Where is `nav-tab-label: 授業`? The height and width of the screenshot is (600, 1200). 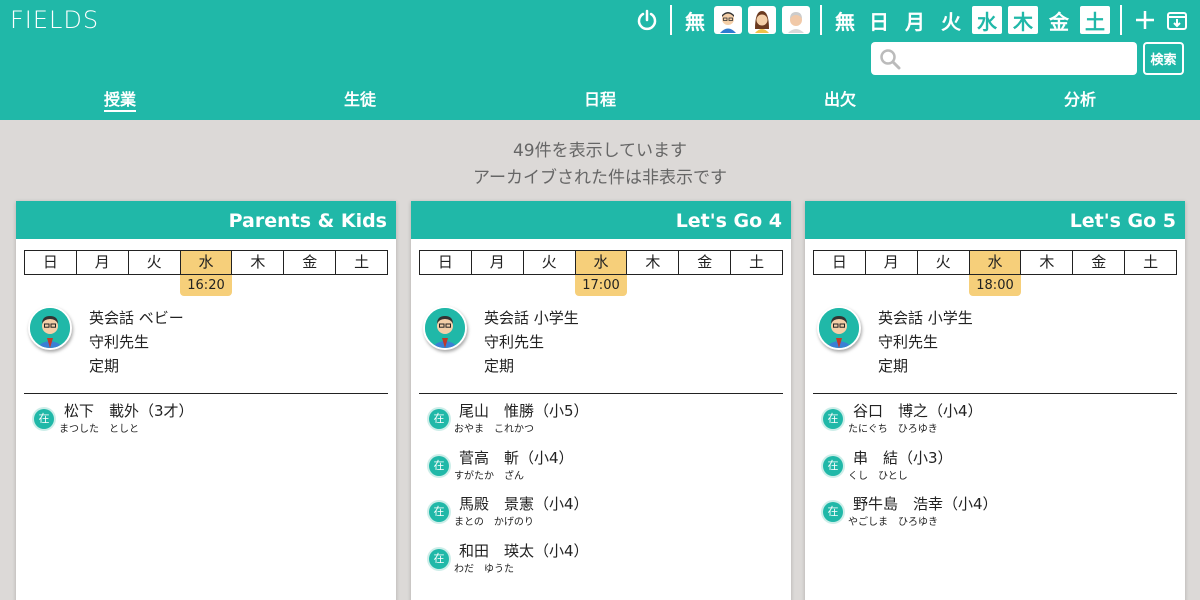 nav-tab-label: 授業 is located at coordinates (119, 101).